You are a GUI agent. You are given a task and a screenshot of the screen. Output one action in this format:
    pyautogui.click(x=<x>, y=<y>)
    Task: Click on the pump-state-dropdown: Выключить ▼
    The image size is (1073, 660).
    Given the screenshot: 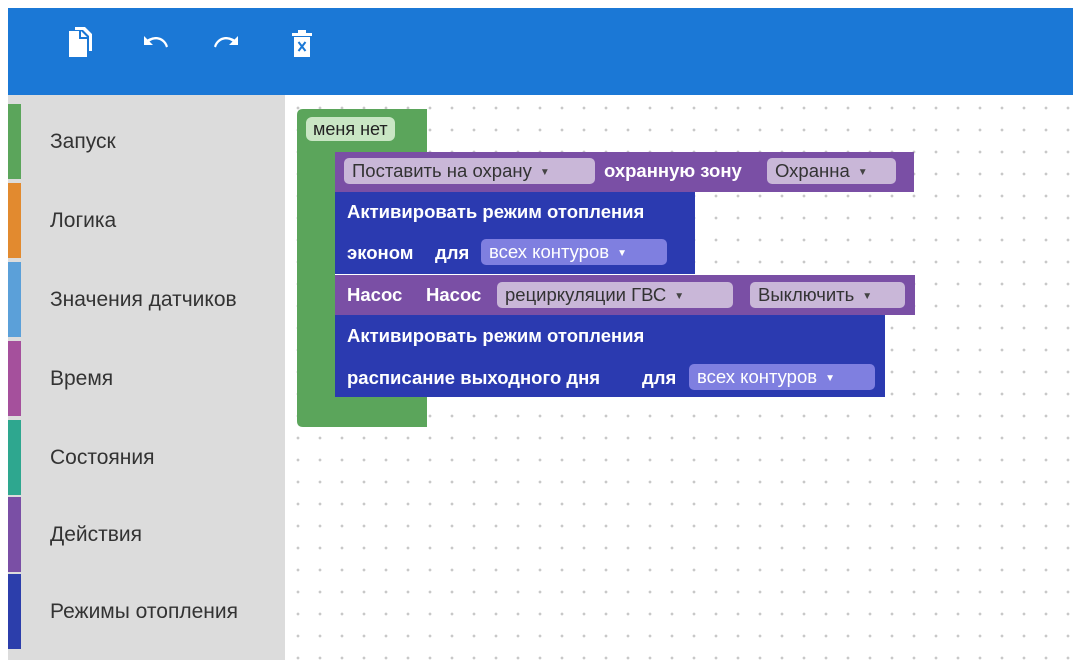 What is the action you would take?
    pyautogui.click(x=827, y=295)
    